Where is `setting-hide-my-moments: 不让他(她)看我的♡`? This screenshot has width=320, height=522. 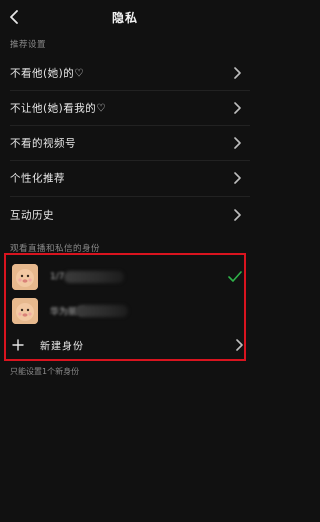 setting-hide-my-moments: 不让他(她)看我的♡ is located at coordinates (125, 108).